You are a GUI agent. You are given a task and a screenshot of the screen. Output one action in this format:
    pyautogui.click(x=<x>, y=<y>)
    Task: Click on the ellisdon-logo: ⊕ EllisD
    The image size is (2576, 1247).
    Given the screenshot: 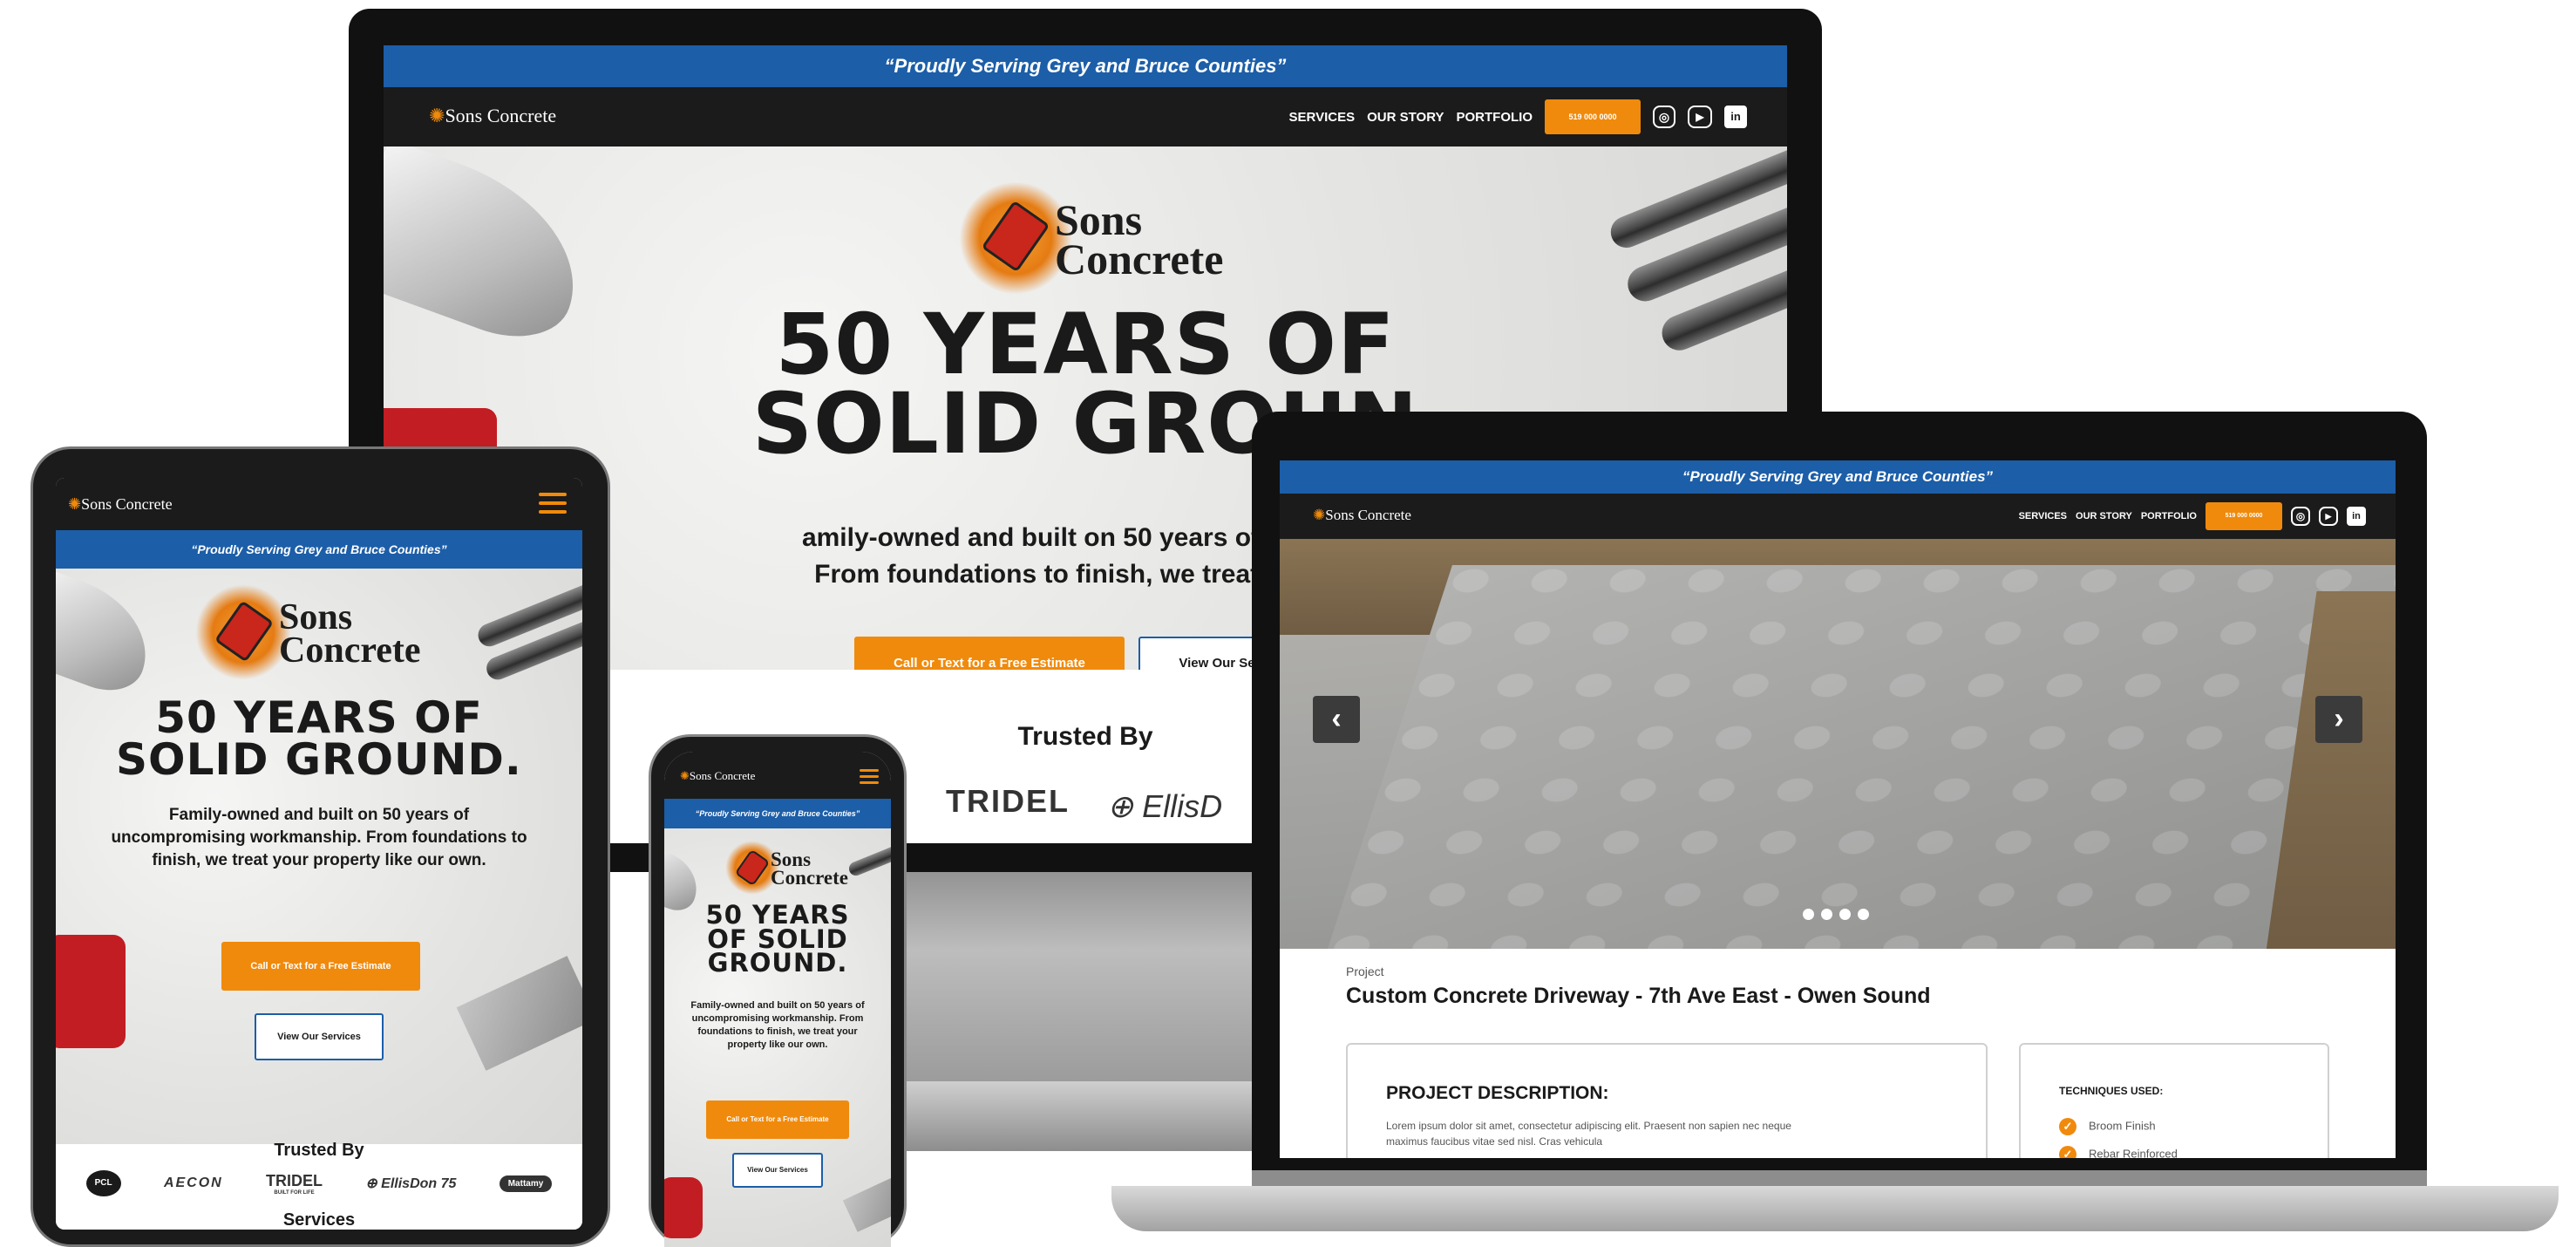 What is the action you would take?
    pyautogui.click(x=1165, y=806)
    